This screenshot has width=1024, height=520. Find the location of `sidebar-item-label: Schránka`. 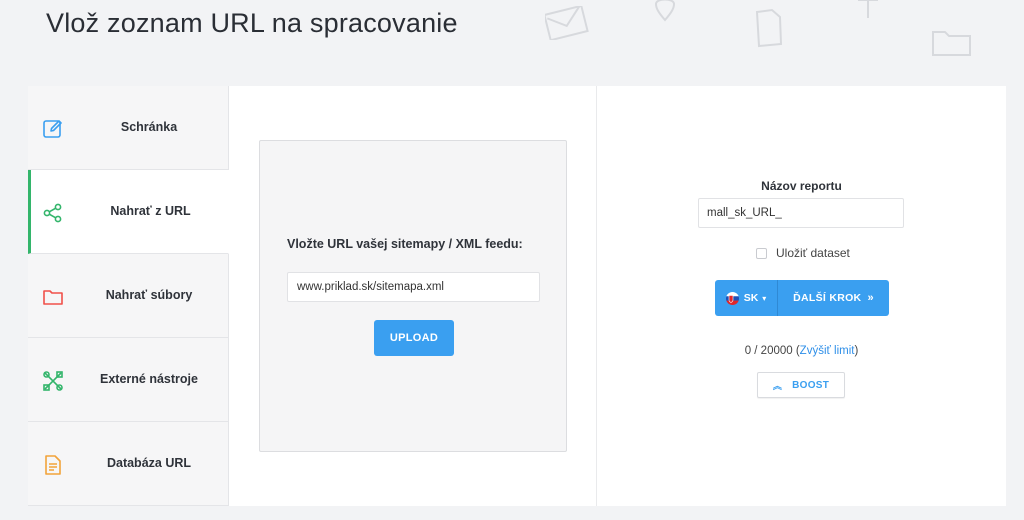

sidebar-item-label: Schránka is located at coordinates (149, 127).